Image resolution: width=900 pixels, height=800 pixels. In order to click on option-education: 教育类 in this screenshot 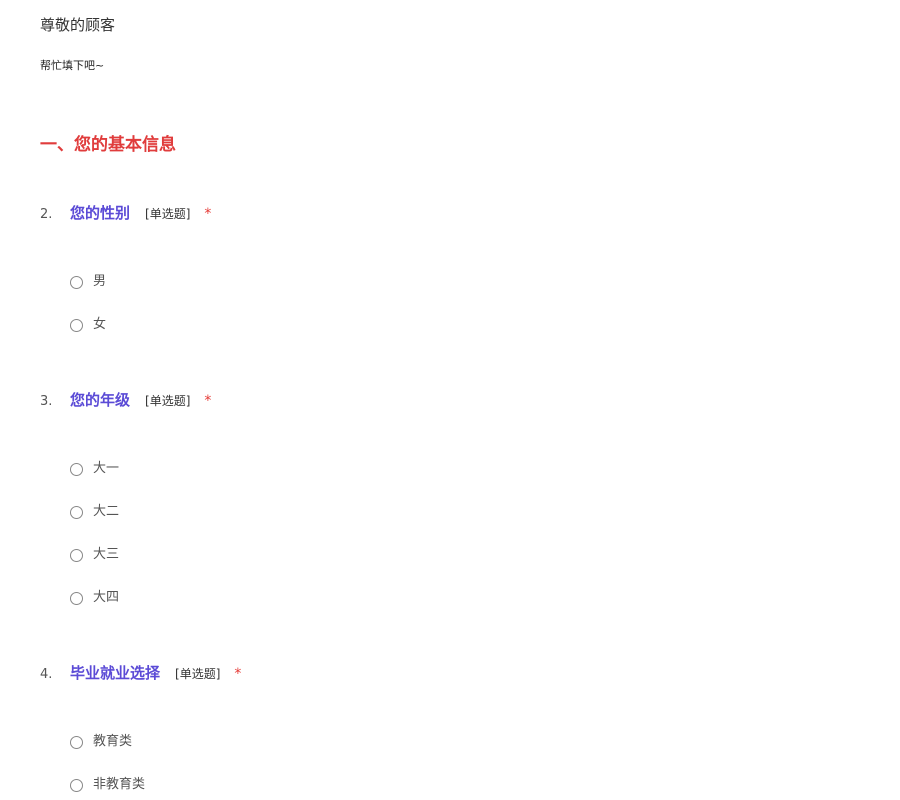, I will do `click(101, 742)`.